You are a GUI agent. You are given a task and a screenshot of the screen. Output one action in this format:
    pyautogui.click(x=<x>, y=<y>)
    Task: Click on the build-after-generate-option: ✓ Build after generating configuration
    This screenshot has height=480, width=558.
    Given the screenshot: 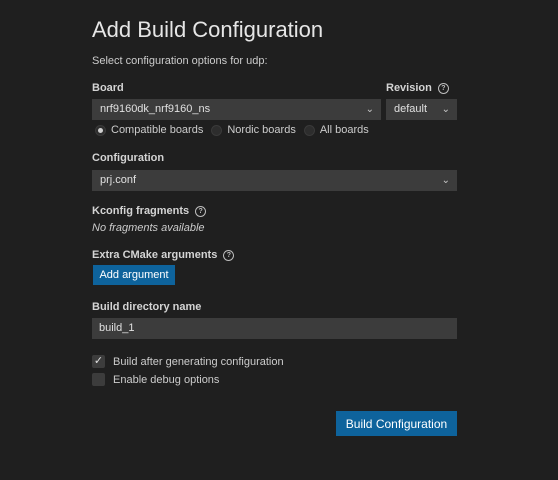 What is the action you would take?
    pyautogui.click(x=188, y=361)
    